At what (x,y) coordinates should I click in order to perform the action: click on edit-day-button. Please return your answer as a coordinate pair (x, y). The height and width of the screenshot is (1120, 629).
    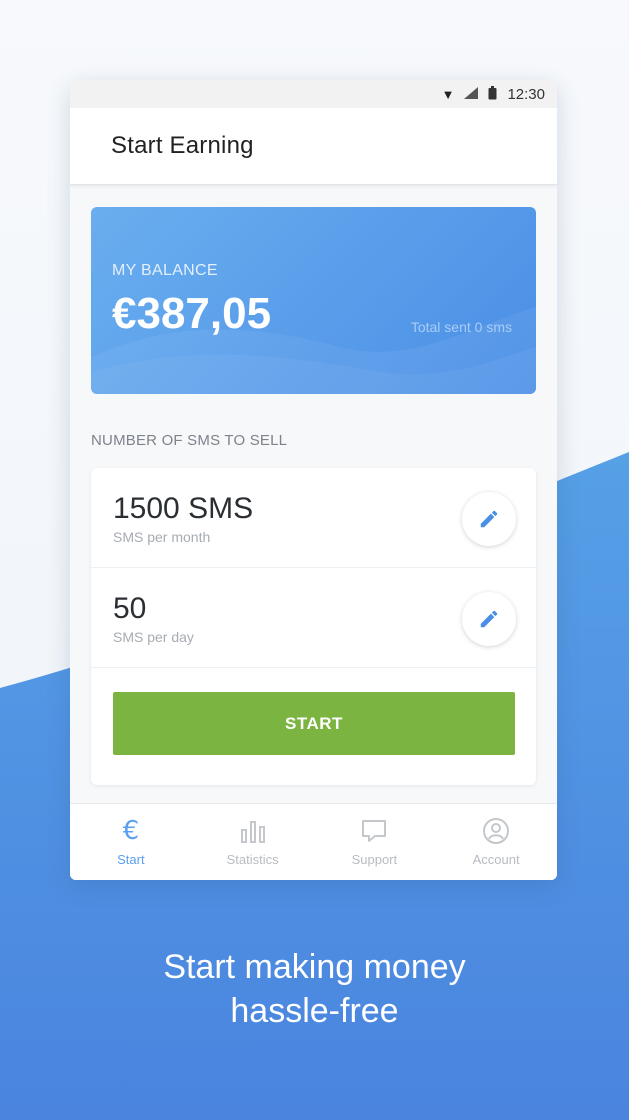
    Looking at the image, I should click on (489, 619).